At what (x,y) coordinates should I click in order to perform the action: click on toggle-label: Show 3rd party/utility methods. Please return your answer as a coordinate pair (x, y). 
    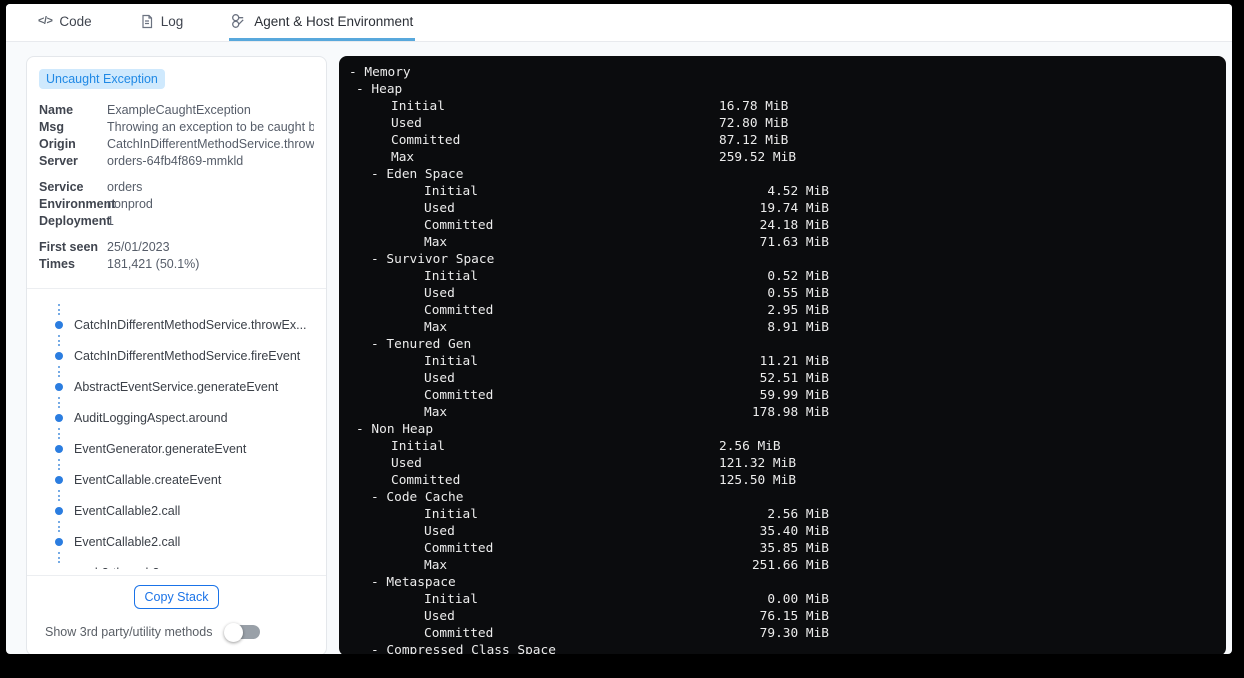
    Looking at the image, I should click on (129, 632).